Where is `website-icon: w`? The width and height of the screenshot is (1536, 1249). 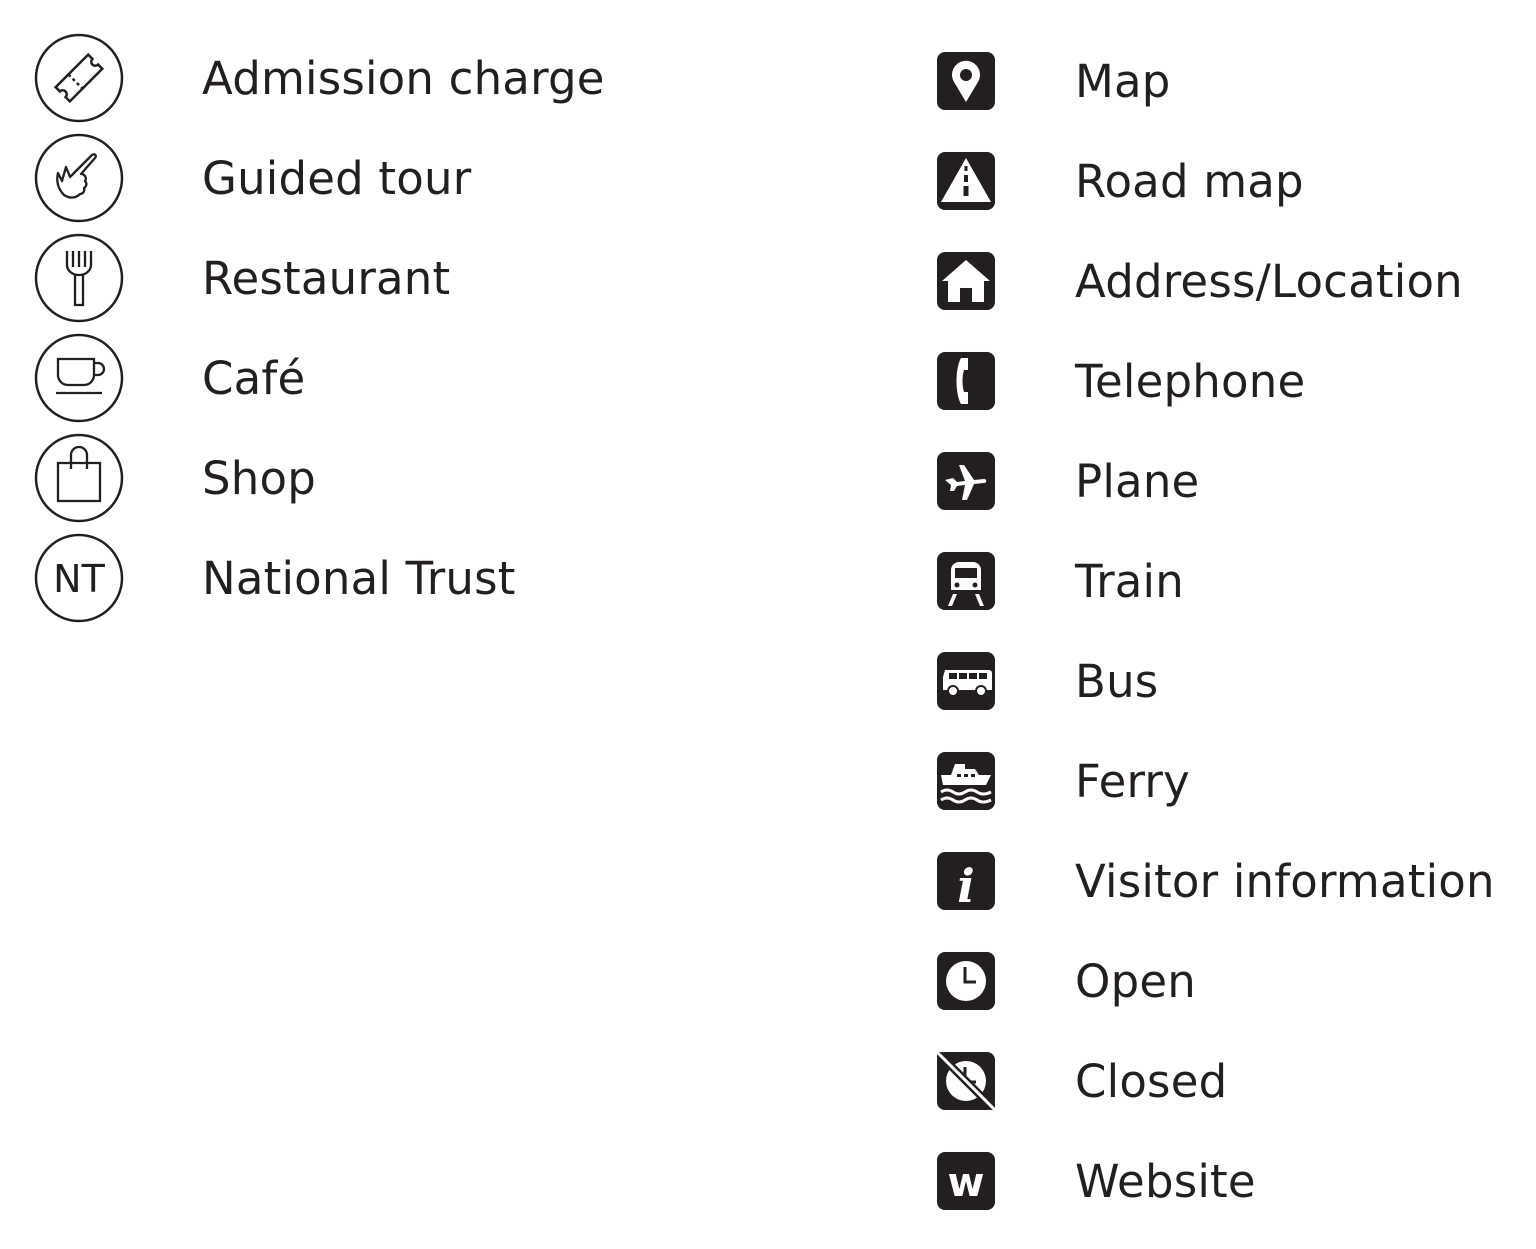
website-icon: w is located at coordinates (966, 1181).